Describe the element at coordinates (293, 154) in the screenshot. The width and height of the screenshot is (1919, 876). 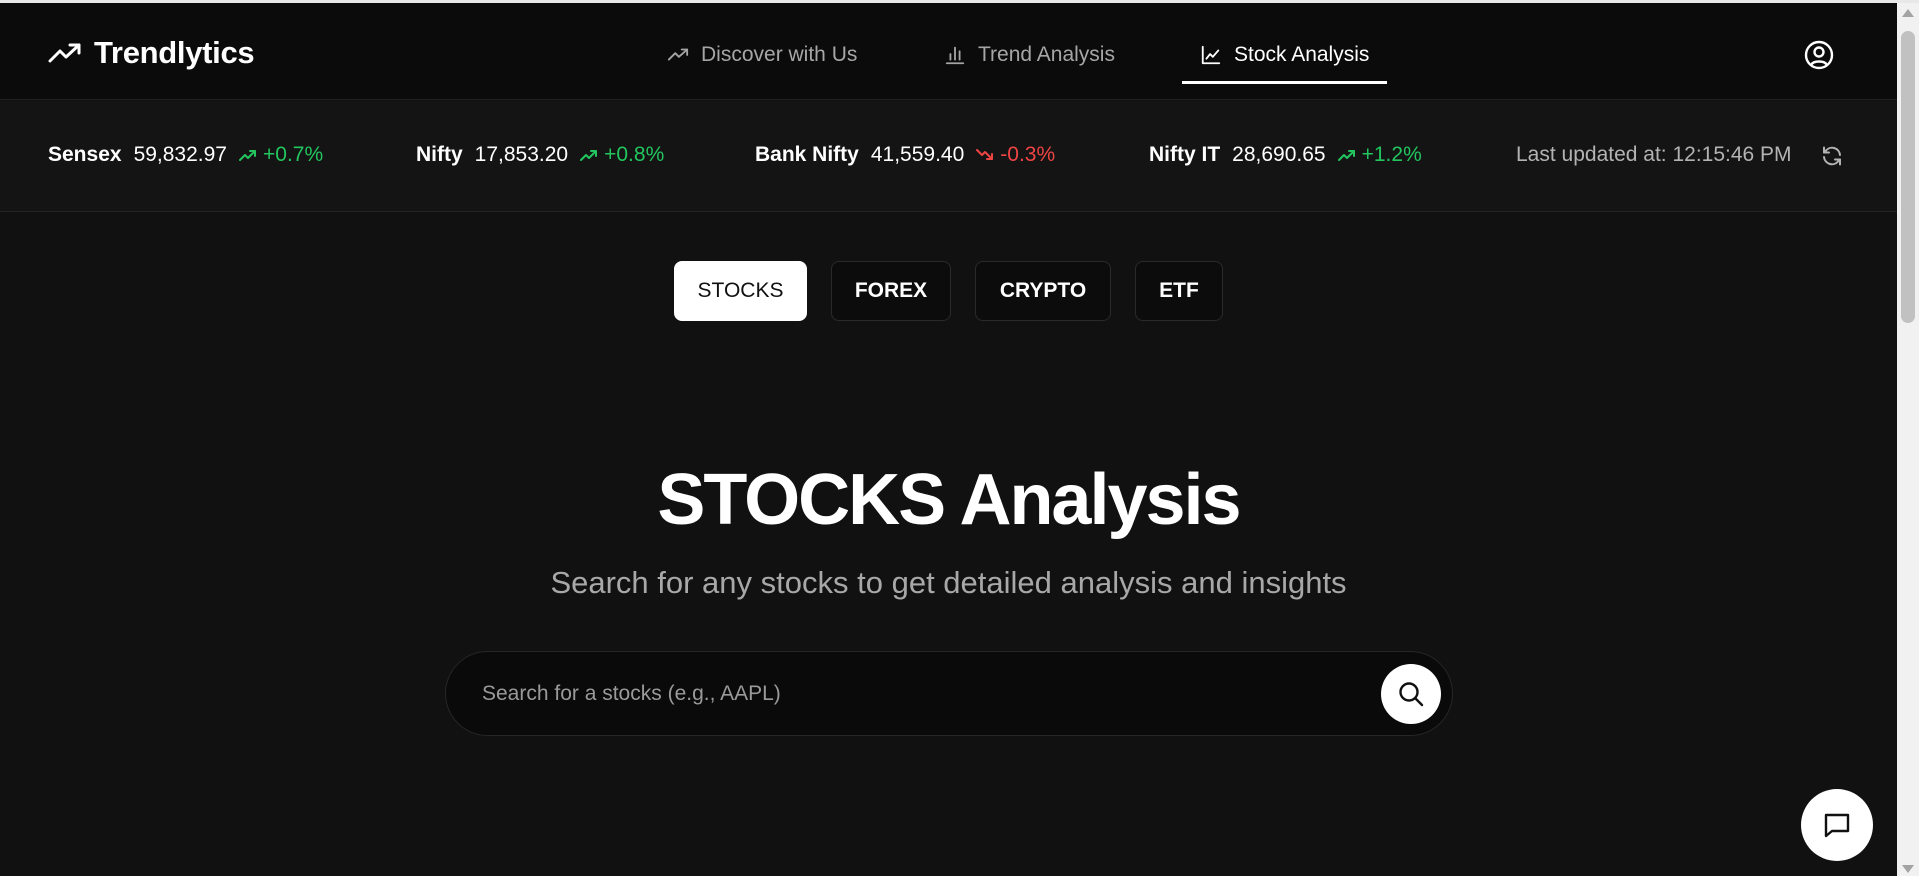
I see `ticker-change-value: +0.7%` at that location.